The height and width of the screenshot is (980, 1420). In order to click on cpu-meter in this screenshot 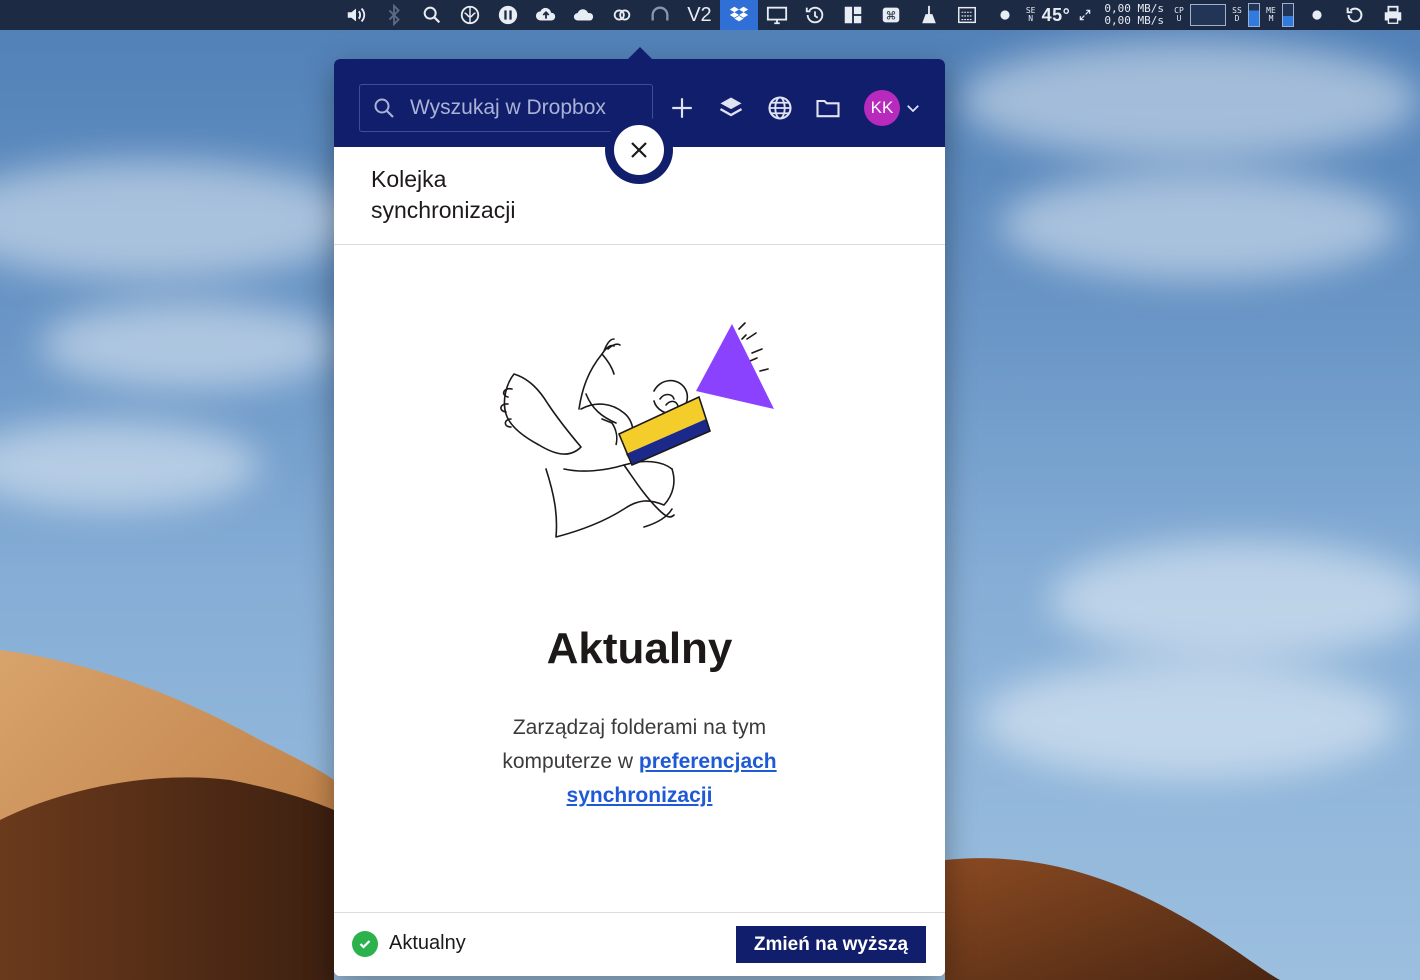, I will do `click(1208, 15)`.